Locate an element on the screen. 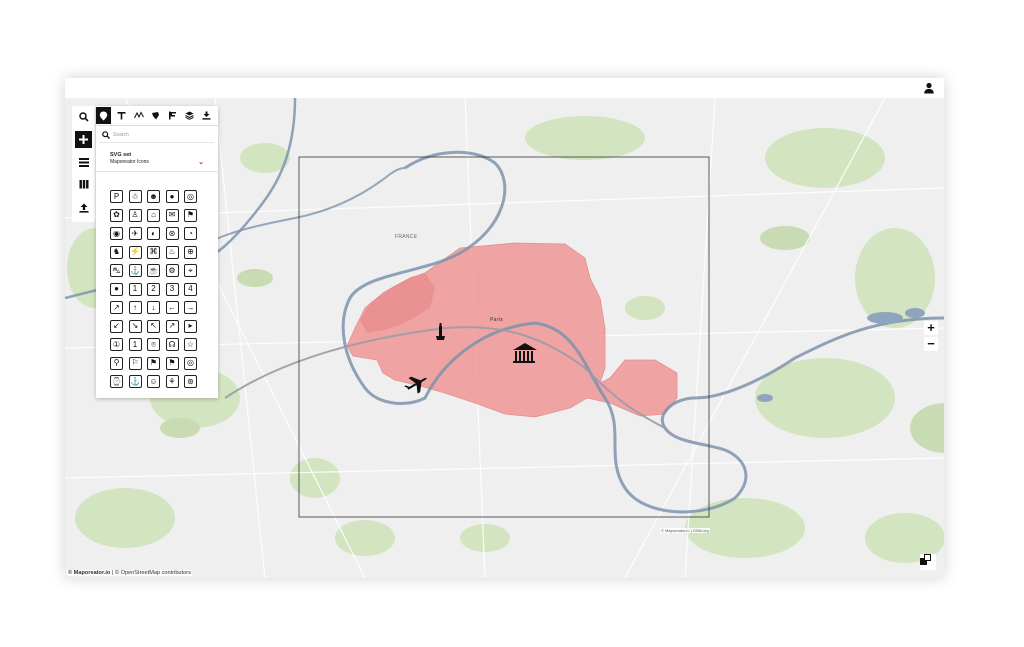  icon-glyph: ① is located at coordinates (116, 344).